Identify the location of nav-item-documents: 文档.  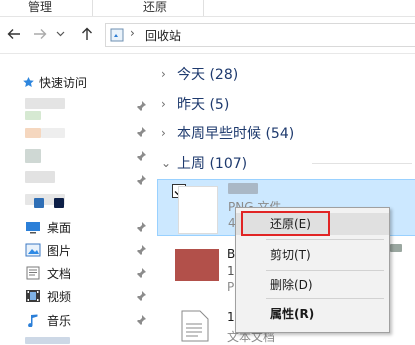
(48, 273).